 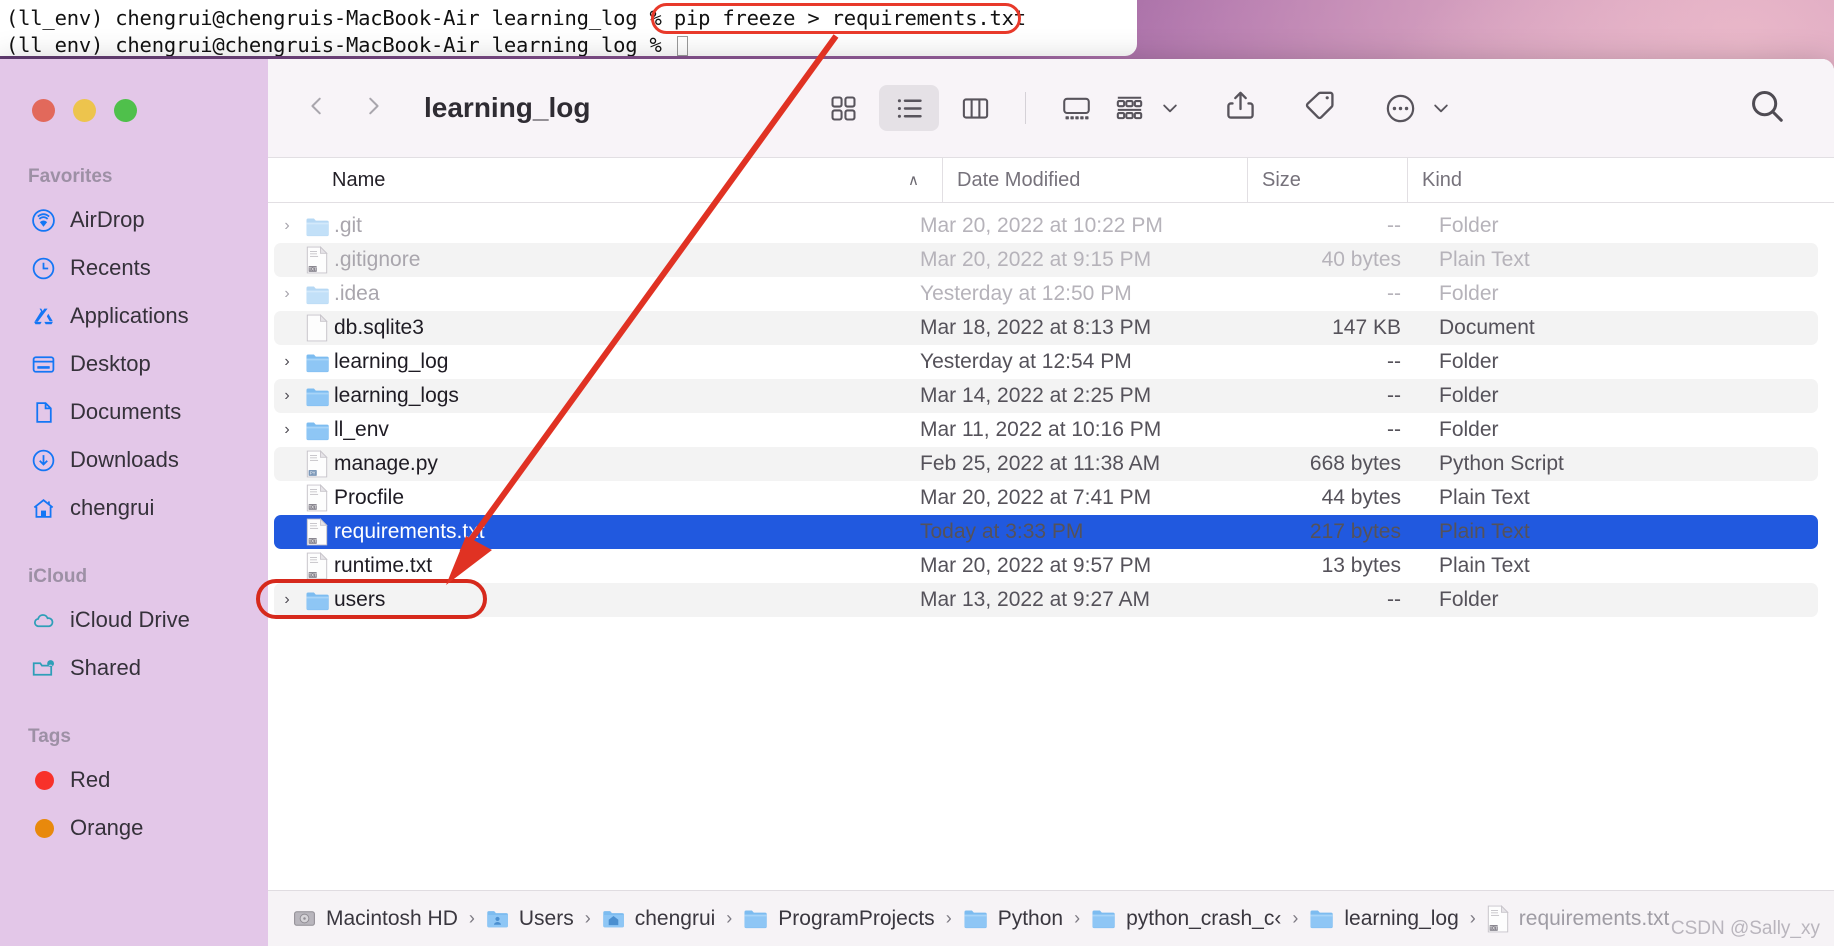 What do you see at coordinates (134, 220) in the screenshot?
I see `sidebar-item-airdrop: AirDrop` at bounding box center [134, 220].